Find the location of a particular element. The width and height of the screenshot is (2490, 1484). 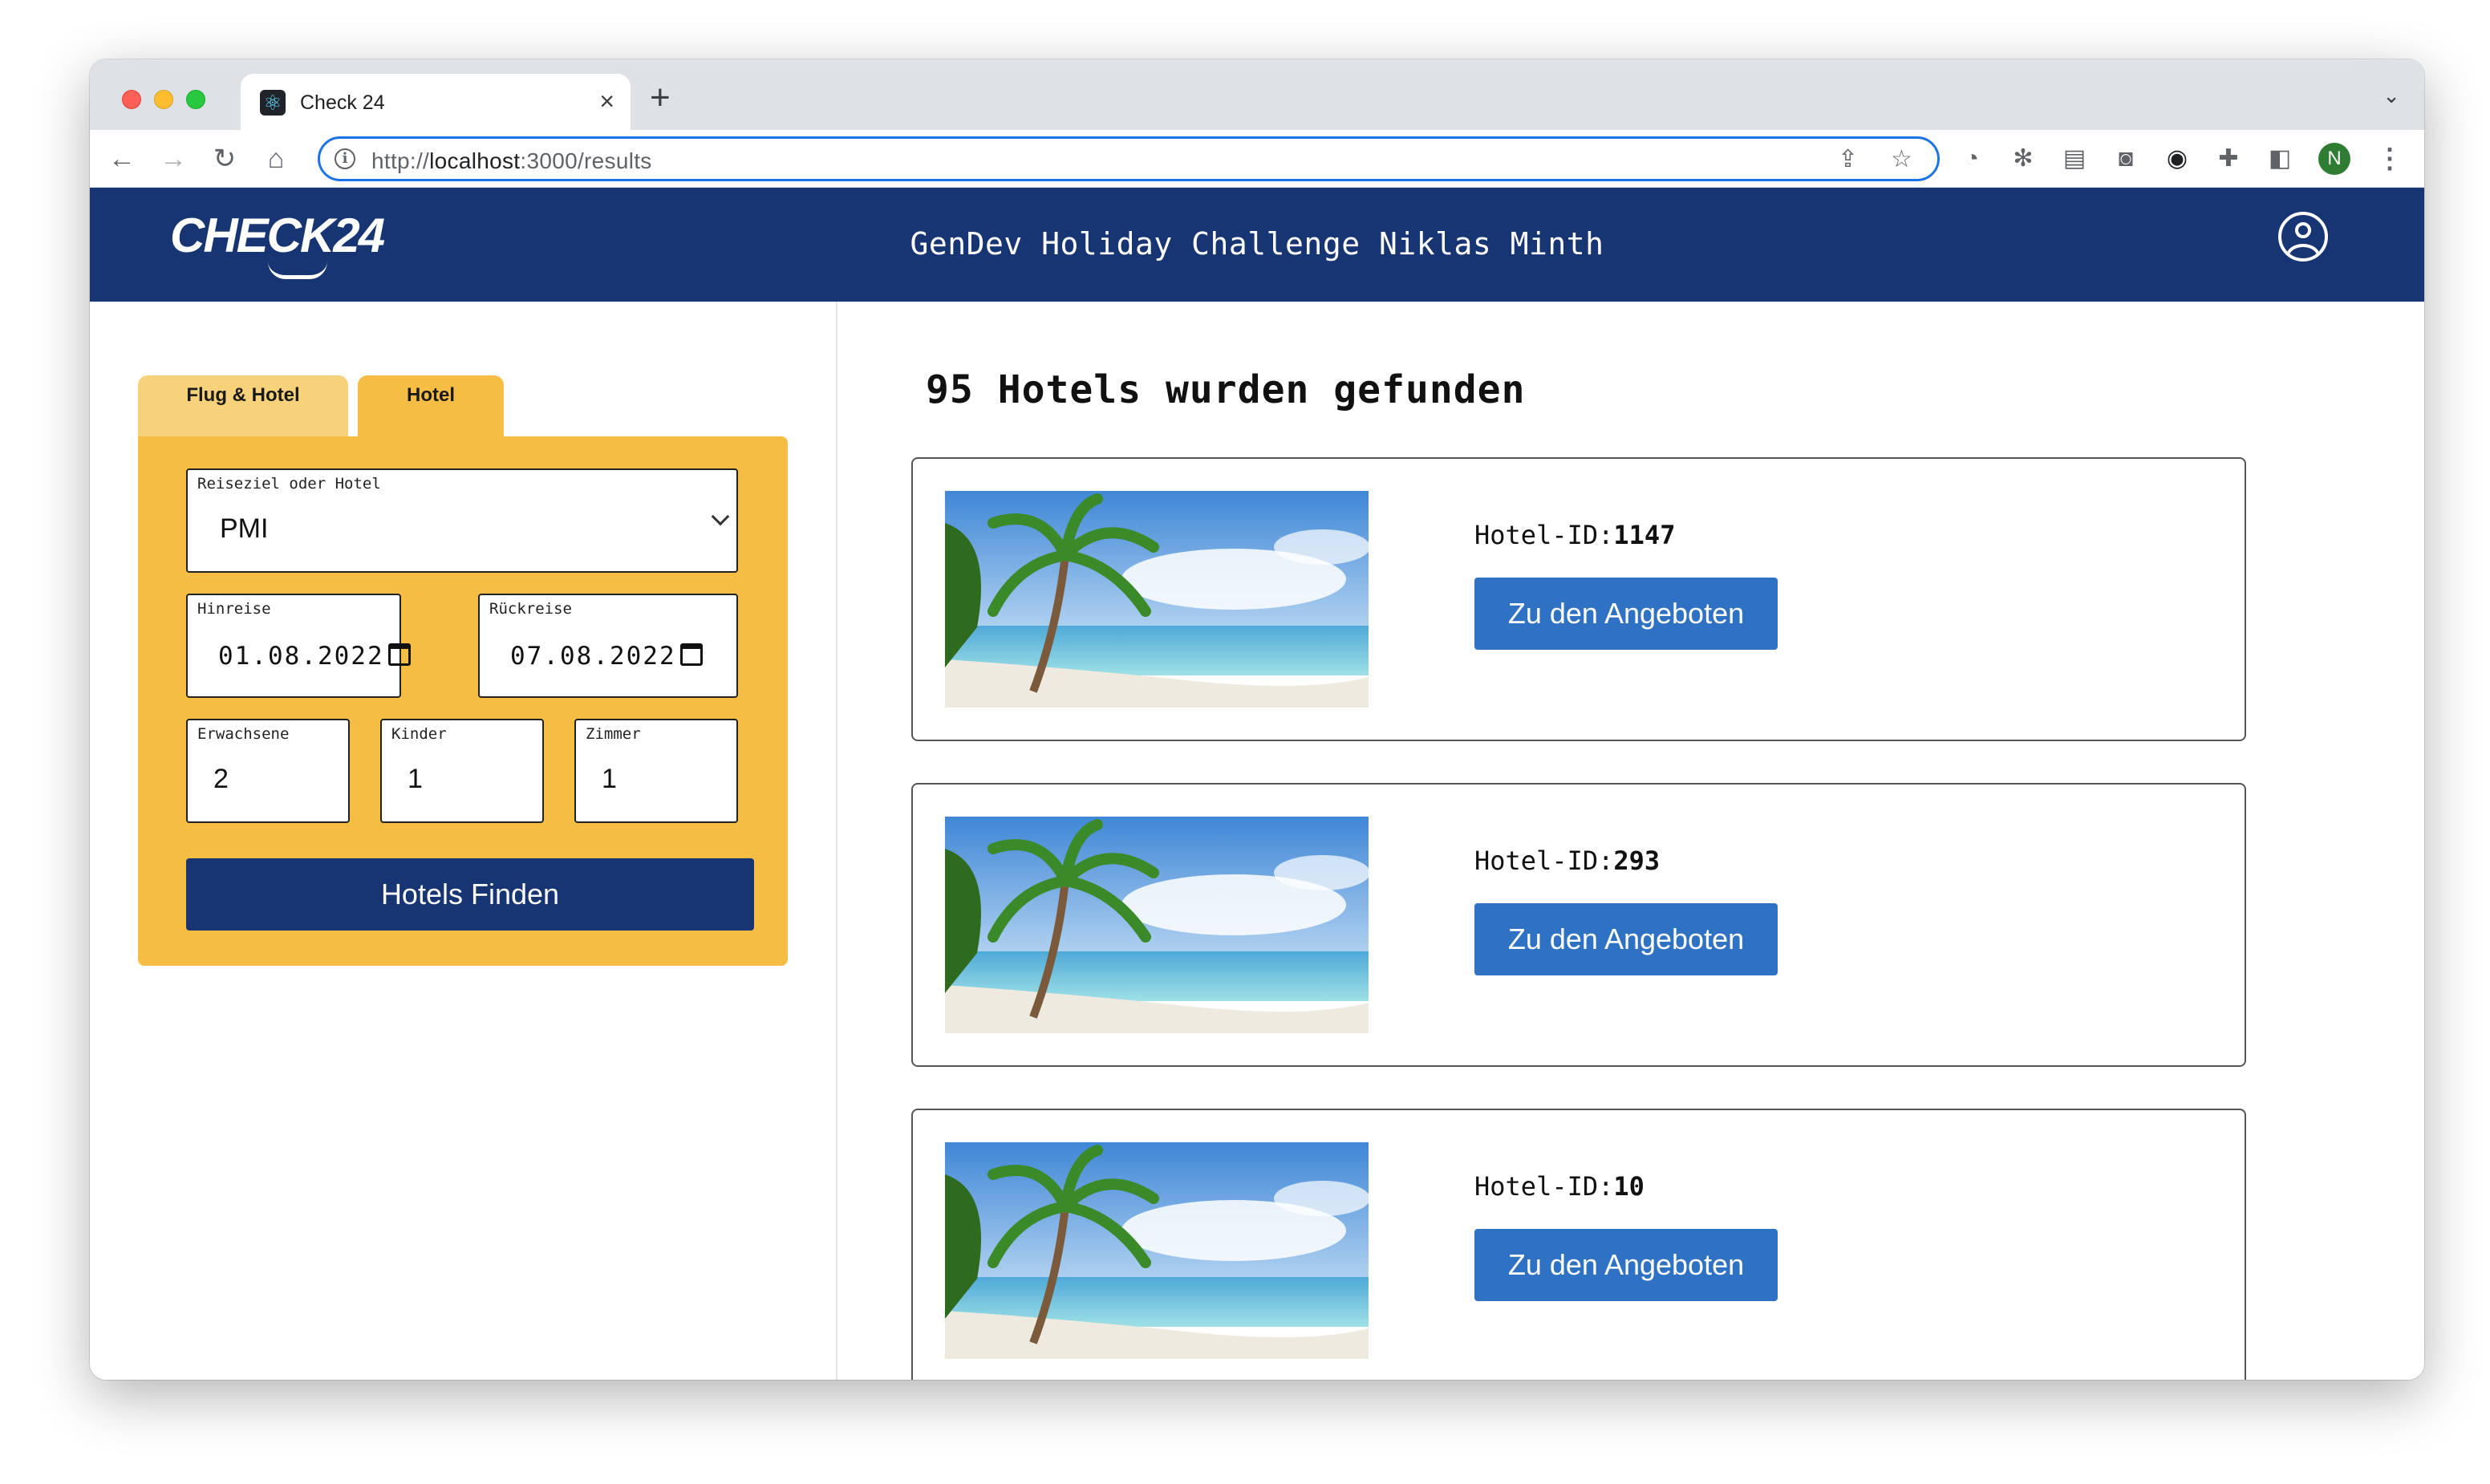

hotel-card: Hotel-ID:293 Zu den Angeboten is located at coordinates (1578, 925).